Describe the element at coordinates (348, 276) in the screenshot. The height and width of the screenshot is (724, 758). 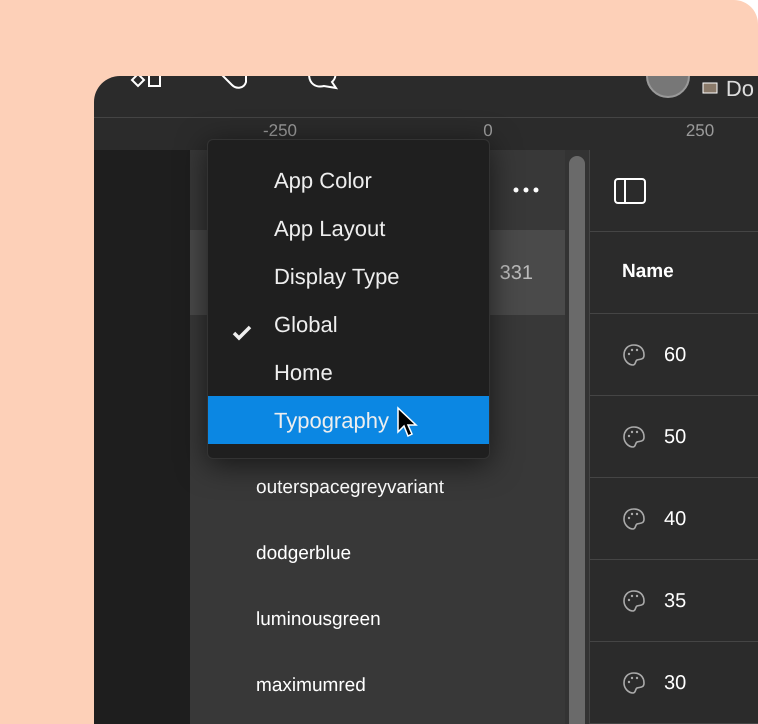
I see `menu-item: Display Type` at that location.